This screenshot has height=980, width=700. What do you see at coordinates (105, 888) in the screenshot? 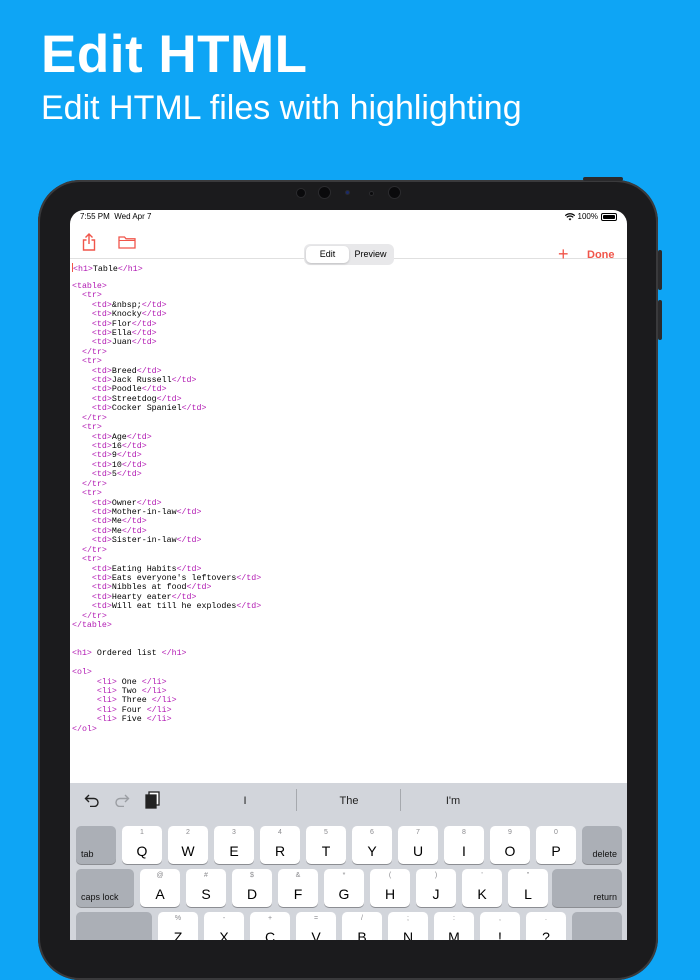
I see `caps-lock-key: caps lock` at bounding box center [105, 888].